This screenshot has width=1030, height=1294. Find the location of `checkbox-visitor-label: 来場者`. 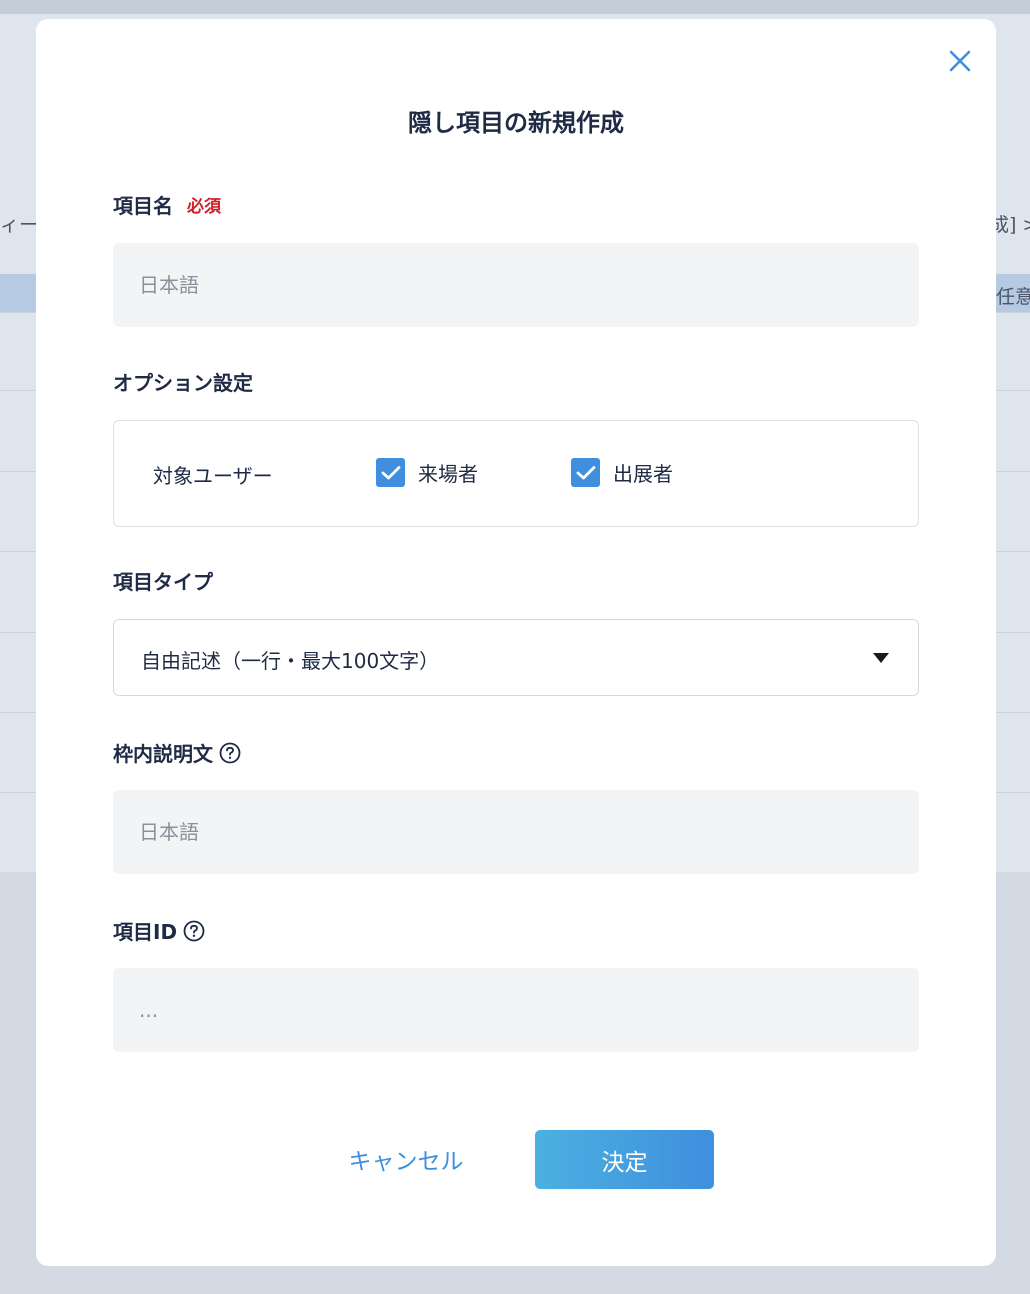

checkbox-visitor-label: 来場者 is located at coordinates (448, 474).